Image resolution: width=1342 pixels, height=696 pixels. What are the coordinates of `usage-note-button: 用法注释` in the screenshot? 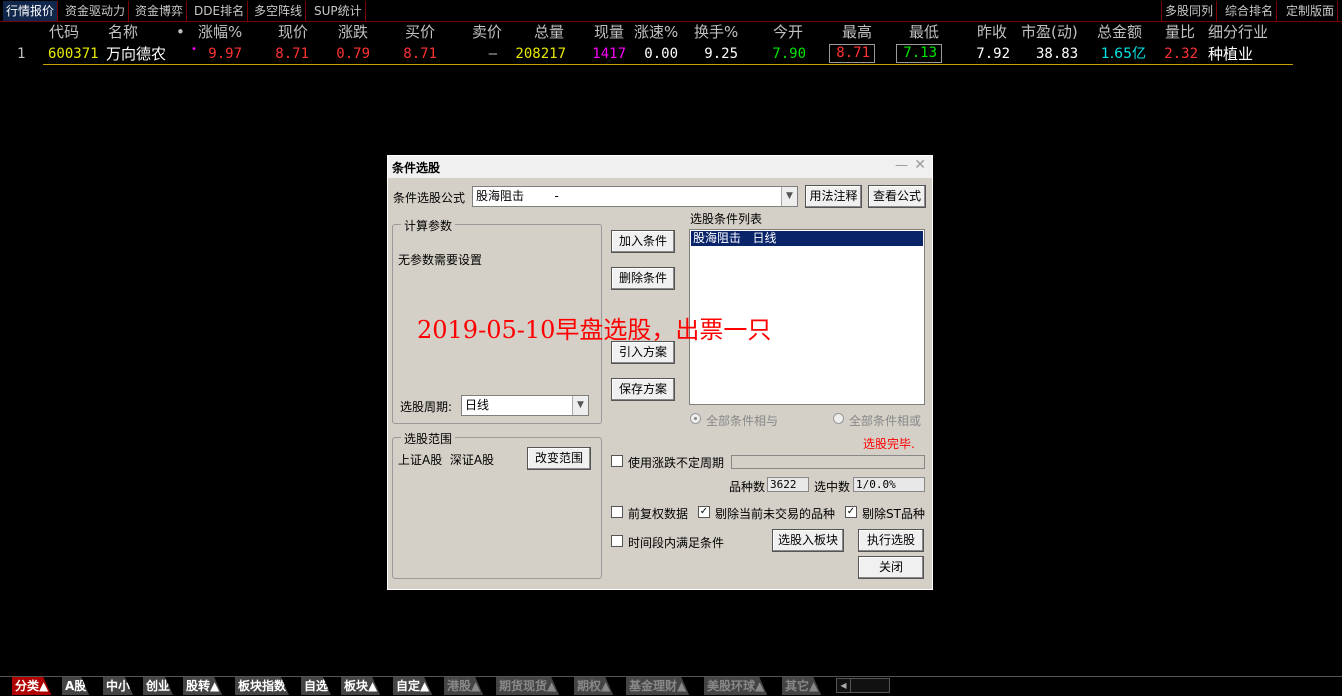 It's located at (833, 196).